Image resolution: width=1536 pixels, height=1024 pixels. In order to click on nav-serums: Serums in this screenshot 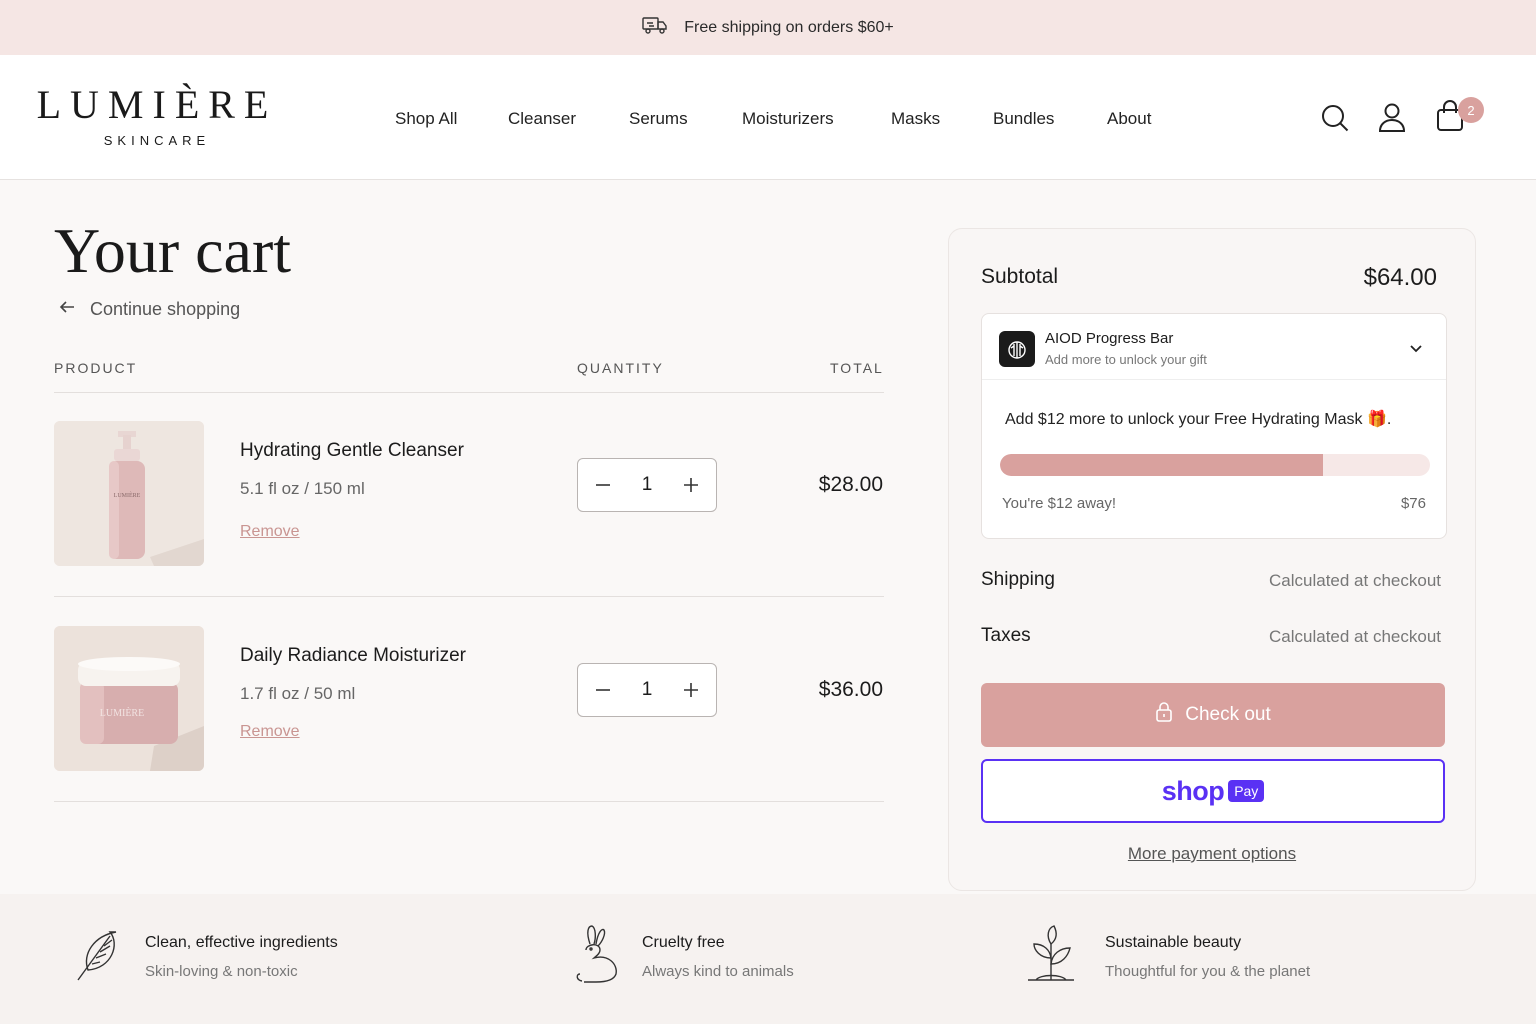, I will do `click(658, 119)`.